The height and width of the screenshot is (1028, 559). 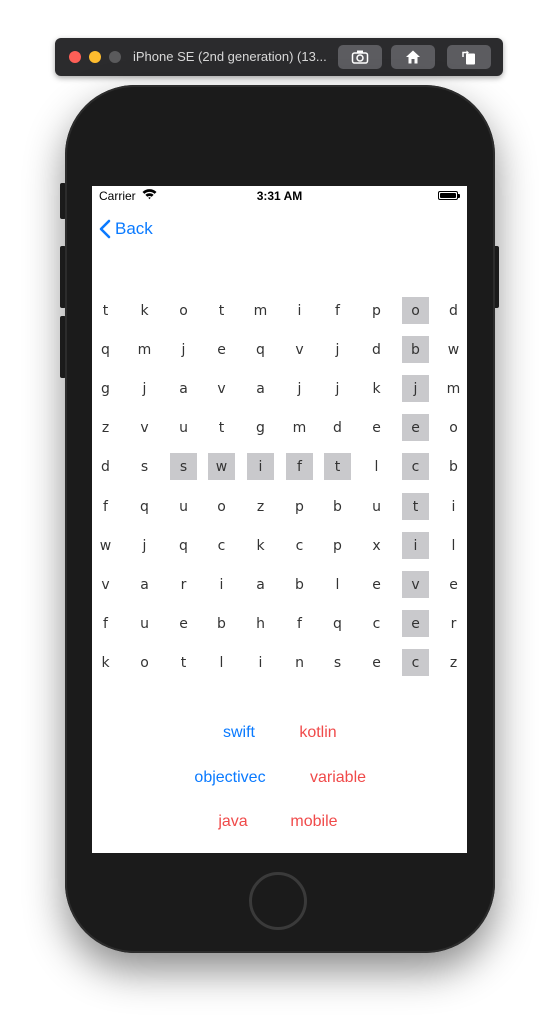 I want to click on word-swift: swift, so click(x=239, y=733).